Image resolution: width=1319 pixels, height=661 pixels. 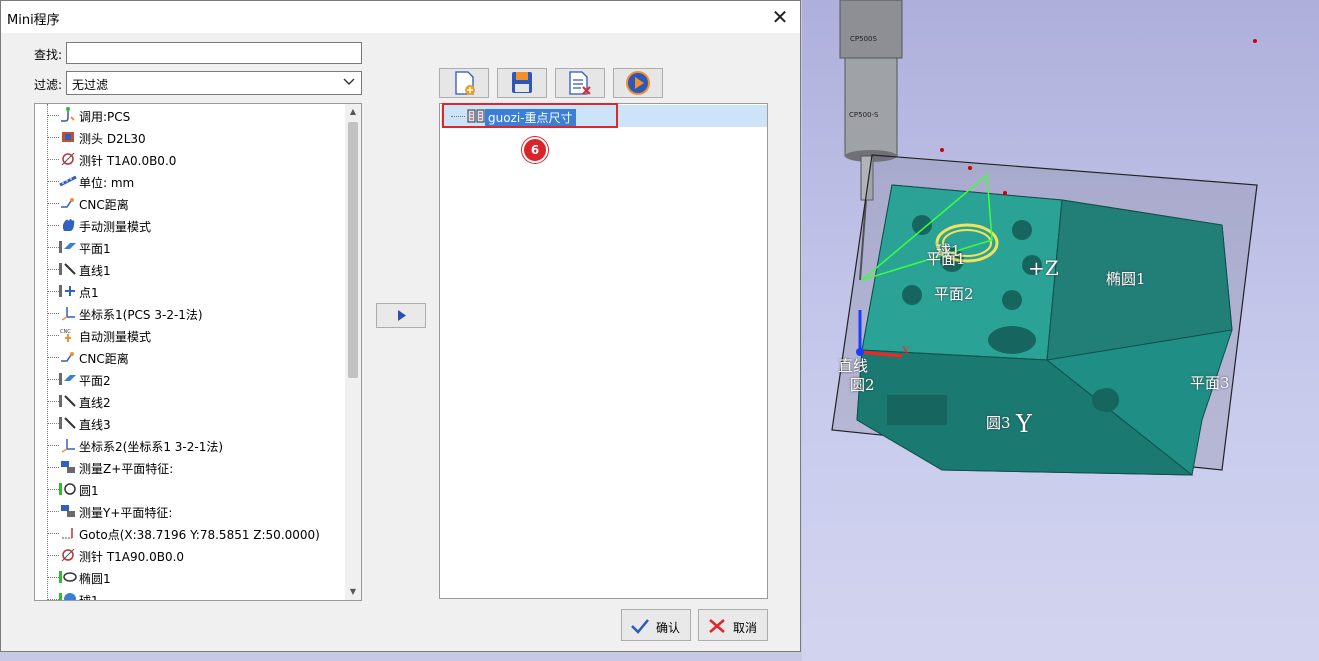 I want to click on tree-item: CNC 自动测量模式, so click(x=191, y=335).